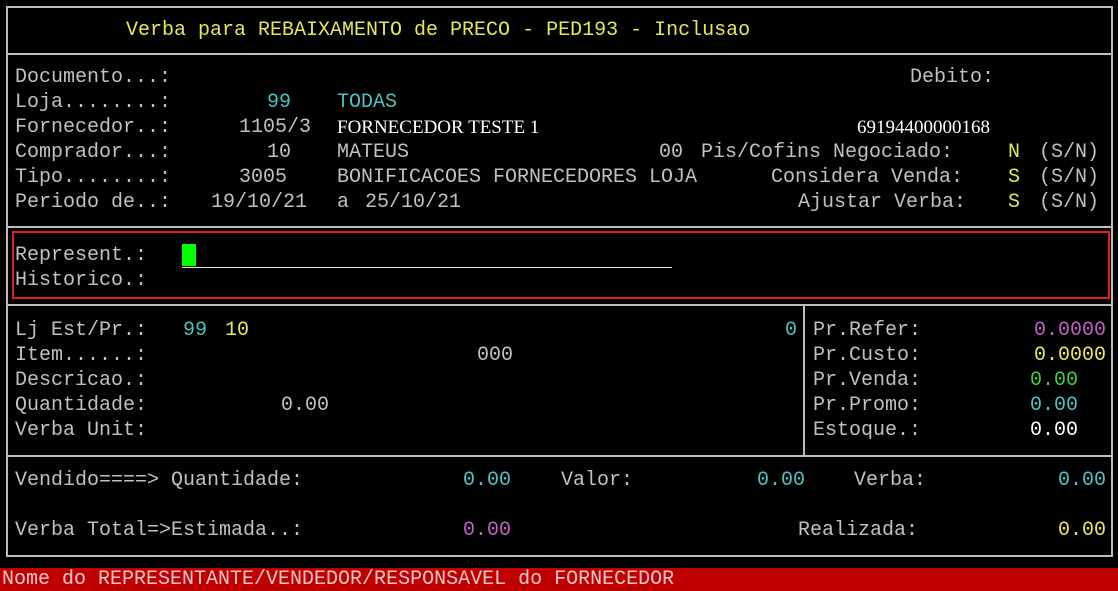  I want to click on loja-label: Loja........:, so click(93, 102).